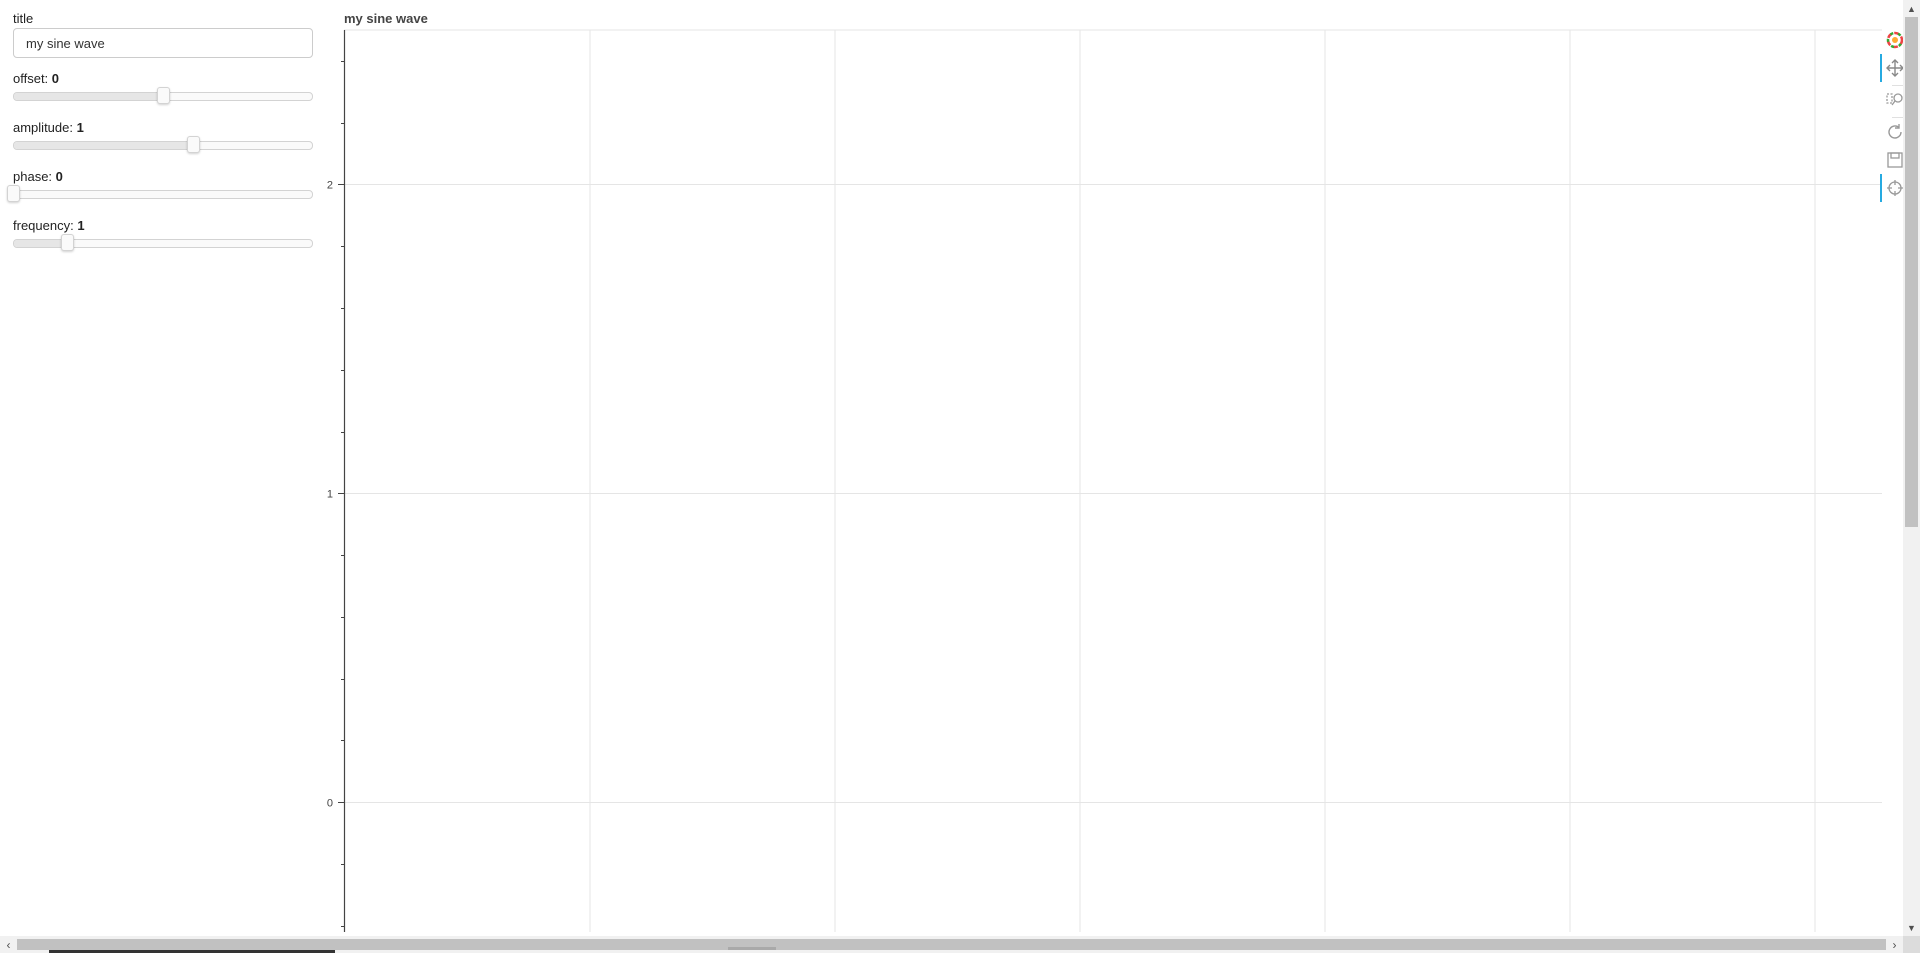 This screenshot has width=1920, height=953. What do you see at coordinates (752, 948) in the screenshot?
I see `horizontal-scroll-indicator` at bounding box center [752, 948].